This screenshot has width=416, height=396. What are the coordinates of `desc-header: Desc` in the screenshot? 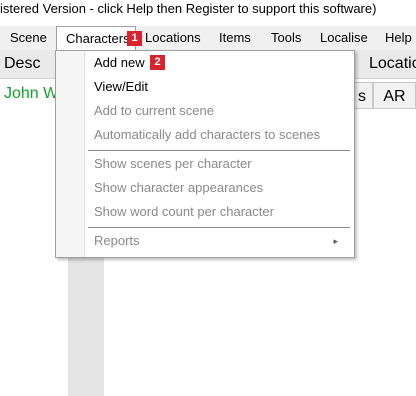 It's located at (22, 63).